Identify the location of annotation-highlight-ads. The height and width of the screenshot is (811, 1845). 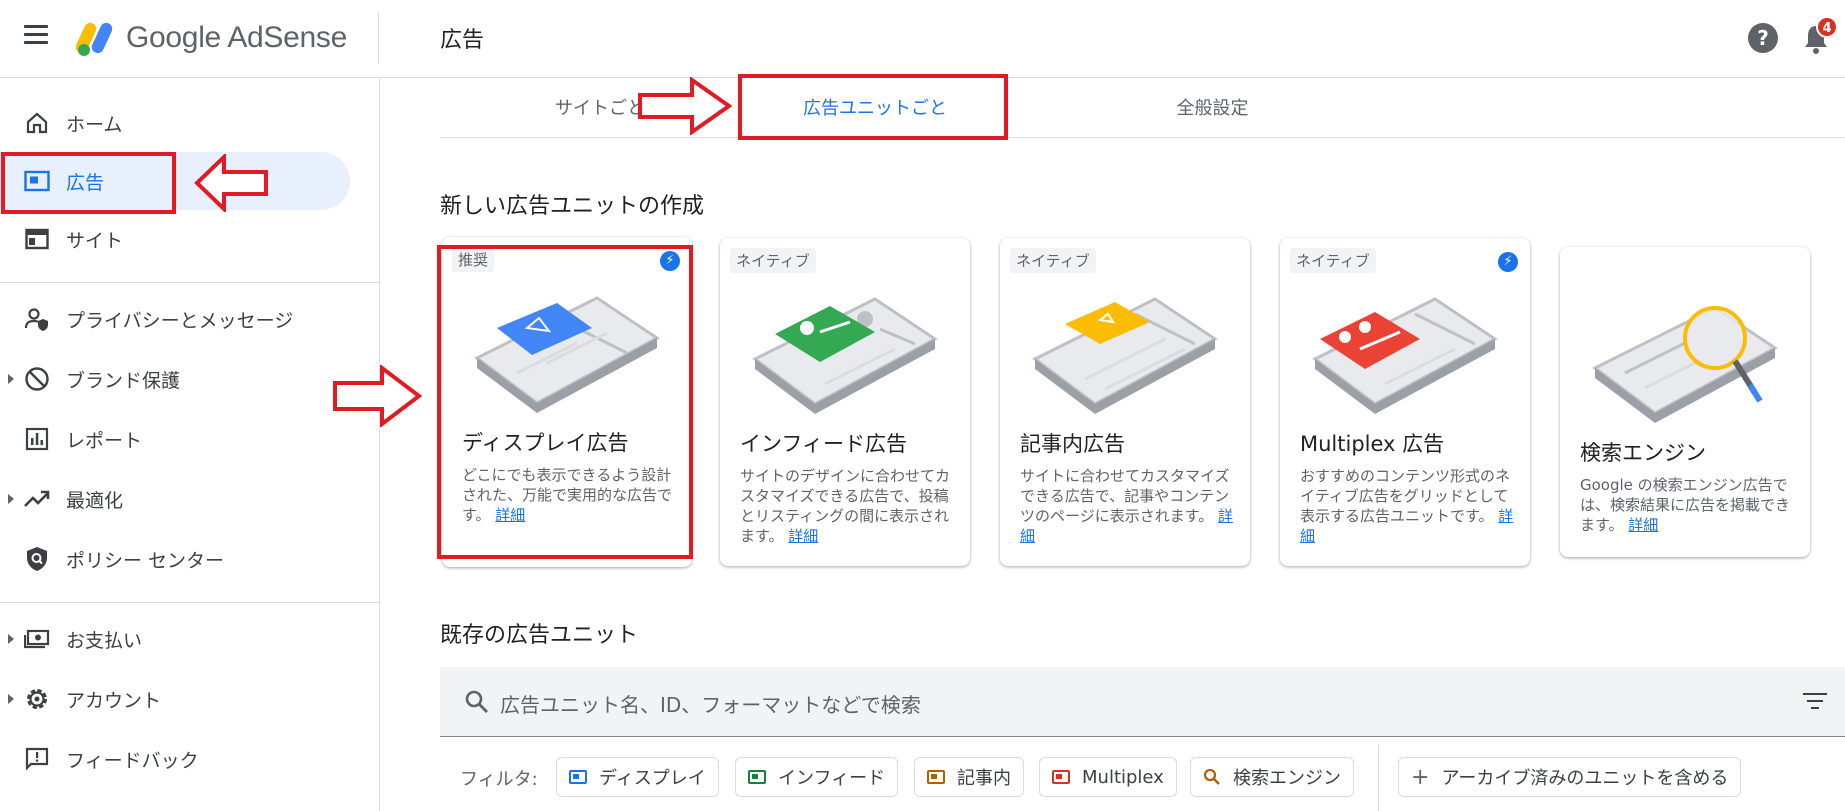
(88, 183).